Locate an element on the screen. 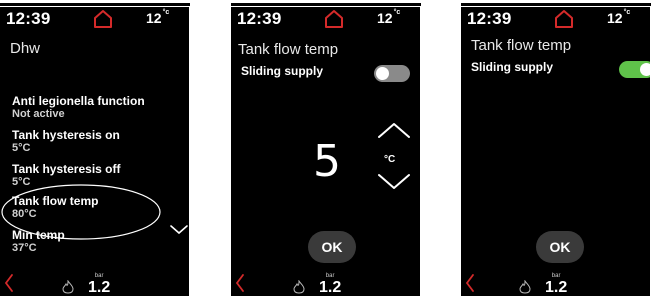  menu-item-value: 37°C is located at coordinates (24, 248).